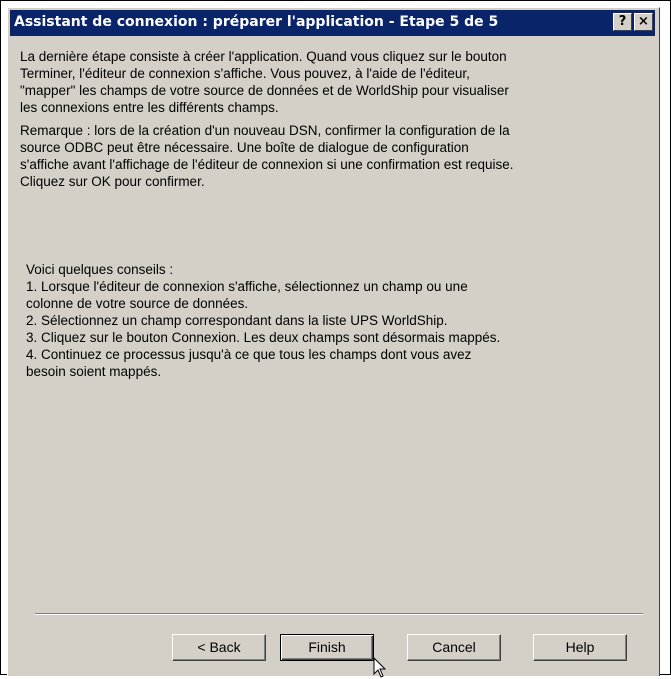  What do you see at coordinates (327, 647) in the screenshot?
I see `finish-button: Finish` at bounding box center [327, 647].